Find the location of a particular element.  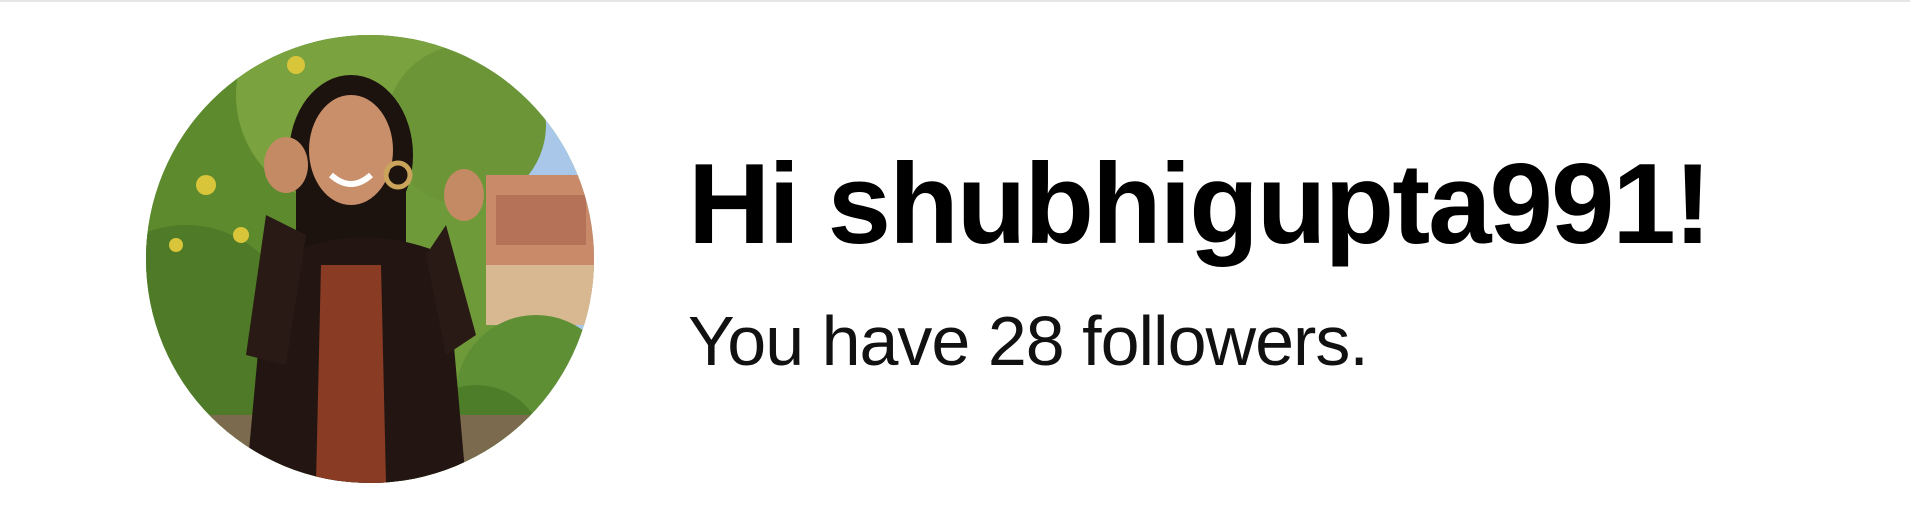

greeting-heading: Hi shubhigupta991! is located at coordinates (1200, 204).